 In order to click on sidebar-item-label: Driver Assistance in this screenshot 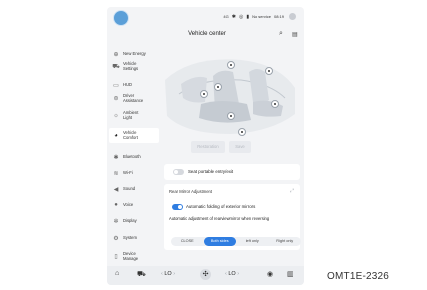, I will do `click(133, 98)`.